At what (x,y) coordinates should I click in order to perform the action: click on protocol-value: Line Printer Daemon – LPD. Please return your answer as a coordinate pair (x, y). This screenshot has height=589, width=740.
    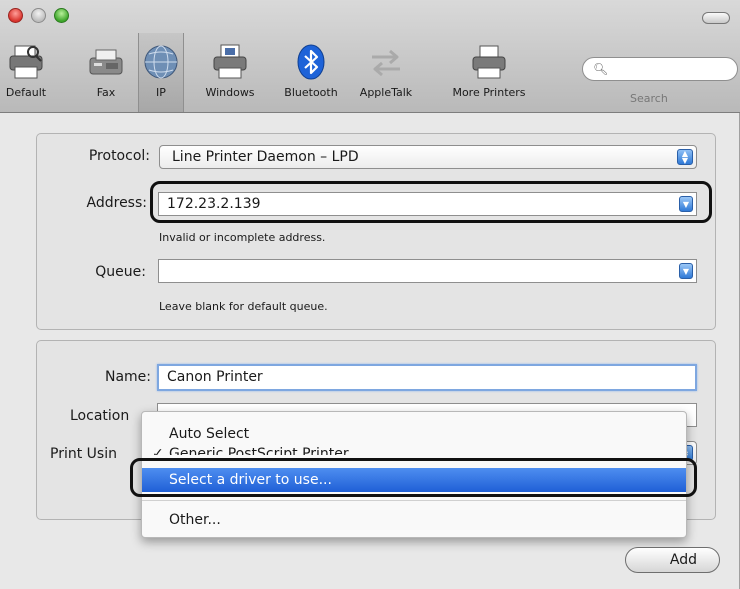
    Looking at the image, I should click on (265, 157).